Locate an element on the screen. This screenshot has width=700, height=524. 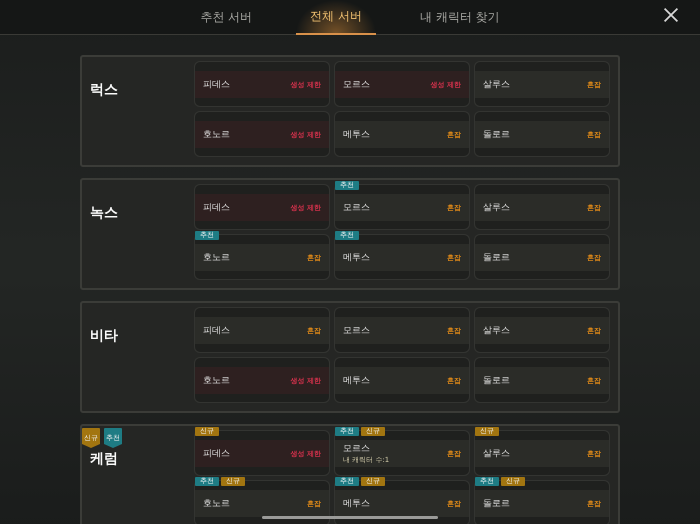
server-group-name: 녹스 is located at coordinates (104, 213).